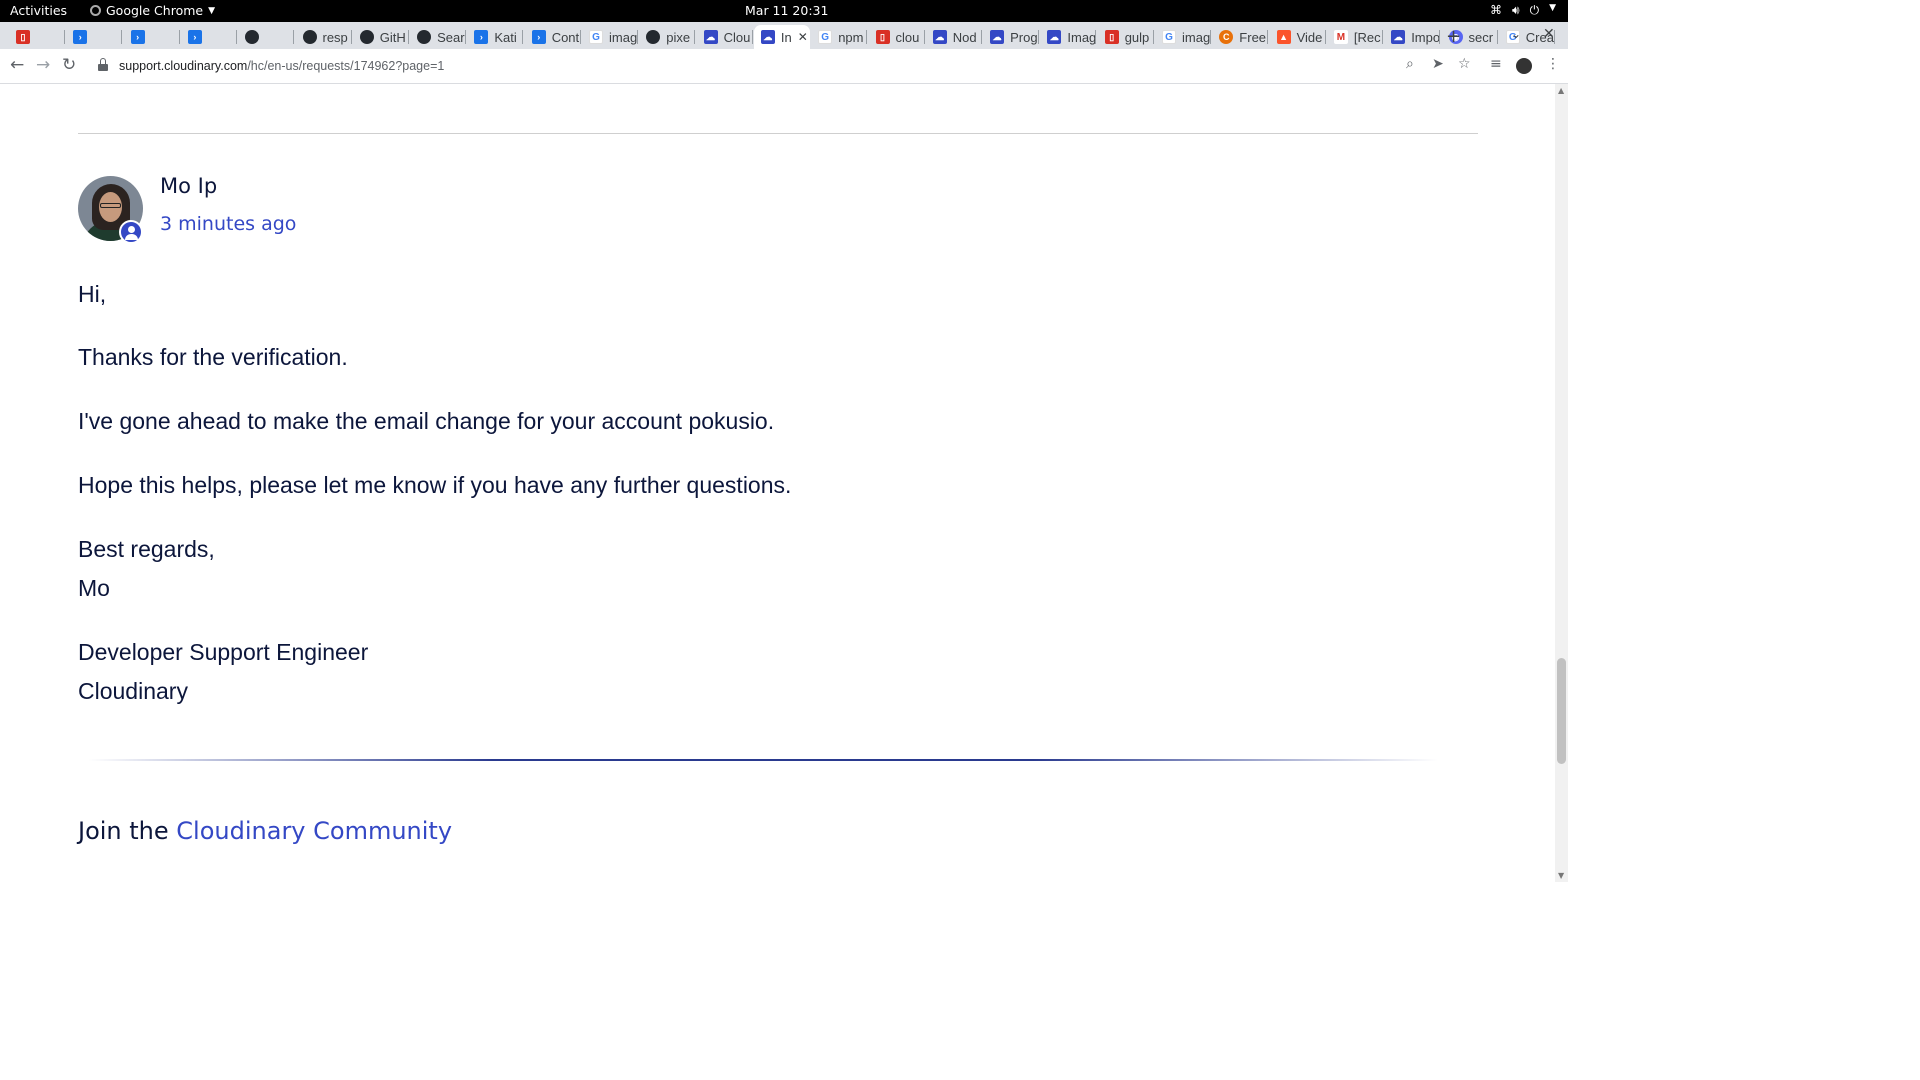  Describe the element at coordinates (451, 37) in the screenshot. I see `tab-label: Sear` at that location.